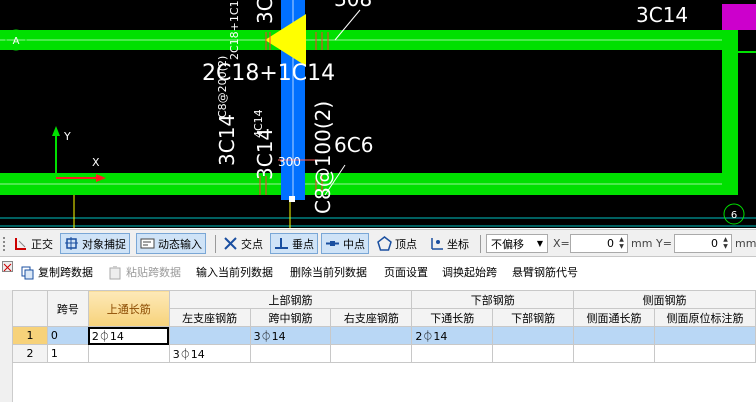 The image size is (756, 402). What do you see at coordinates (739, 17) in the screenshot?
I see `pink-column` at bounding box center [739, 17].